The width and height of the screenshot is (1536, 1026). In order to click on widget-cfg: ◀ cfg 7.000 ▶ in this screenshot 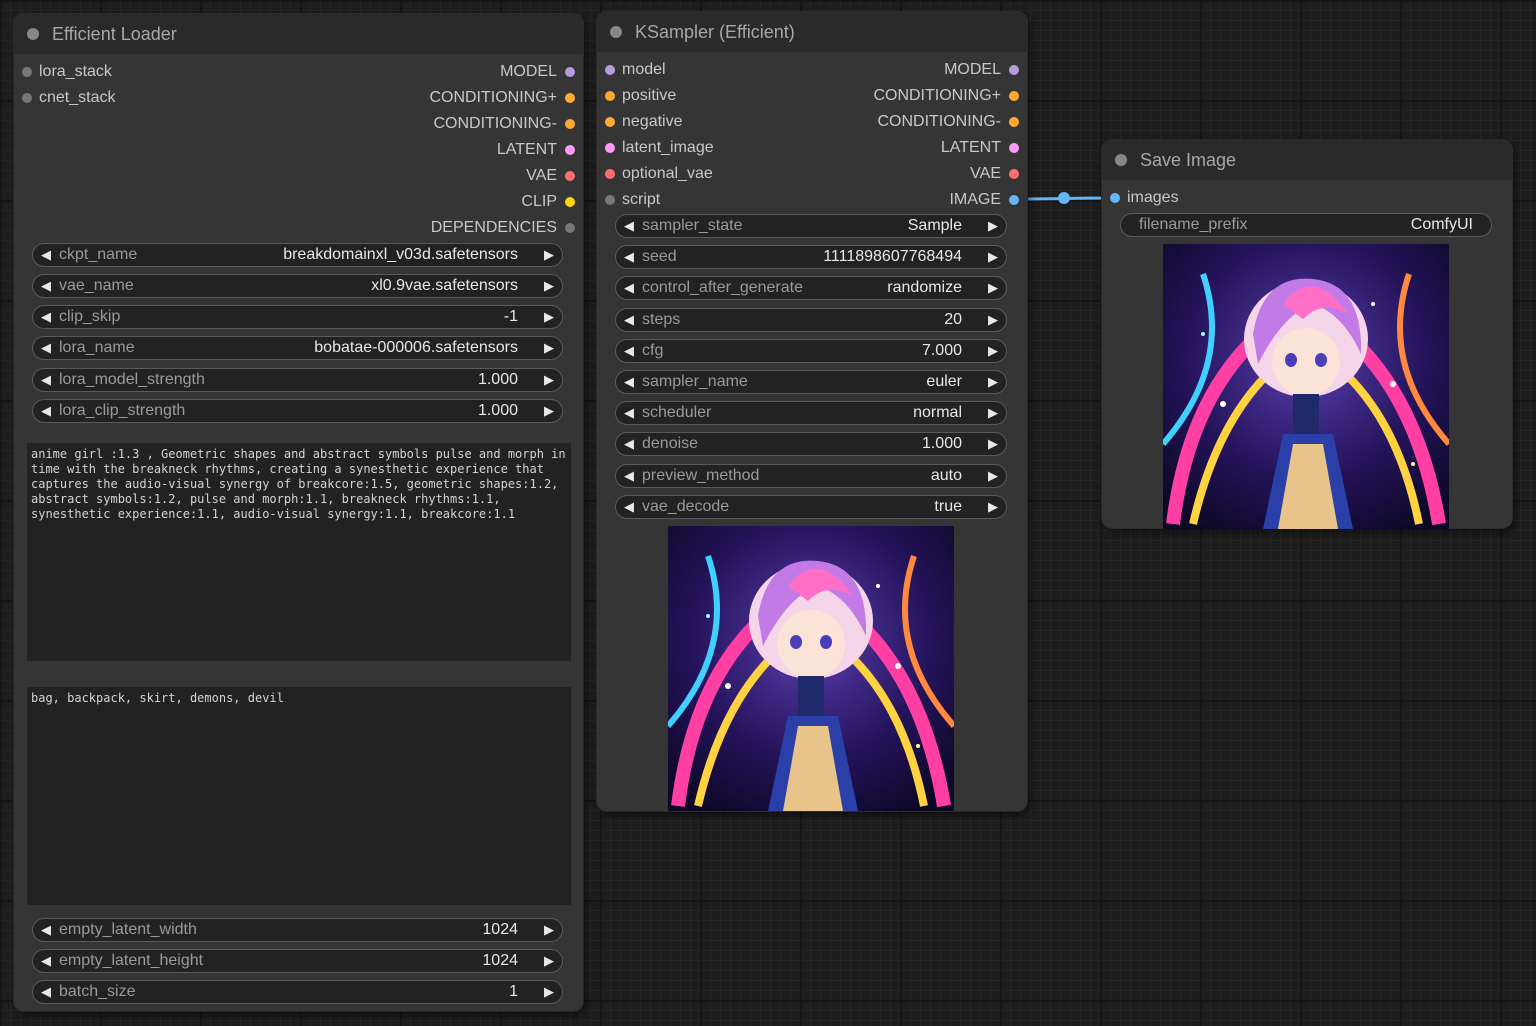, I will do `click(811, 351)`.